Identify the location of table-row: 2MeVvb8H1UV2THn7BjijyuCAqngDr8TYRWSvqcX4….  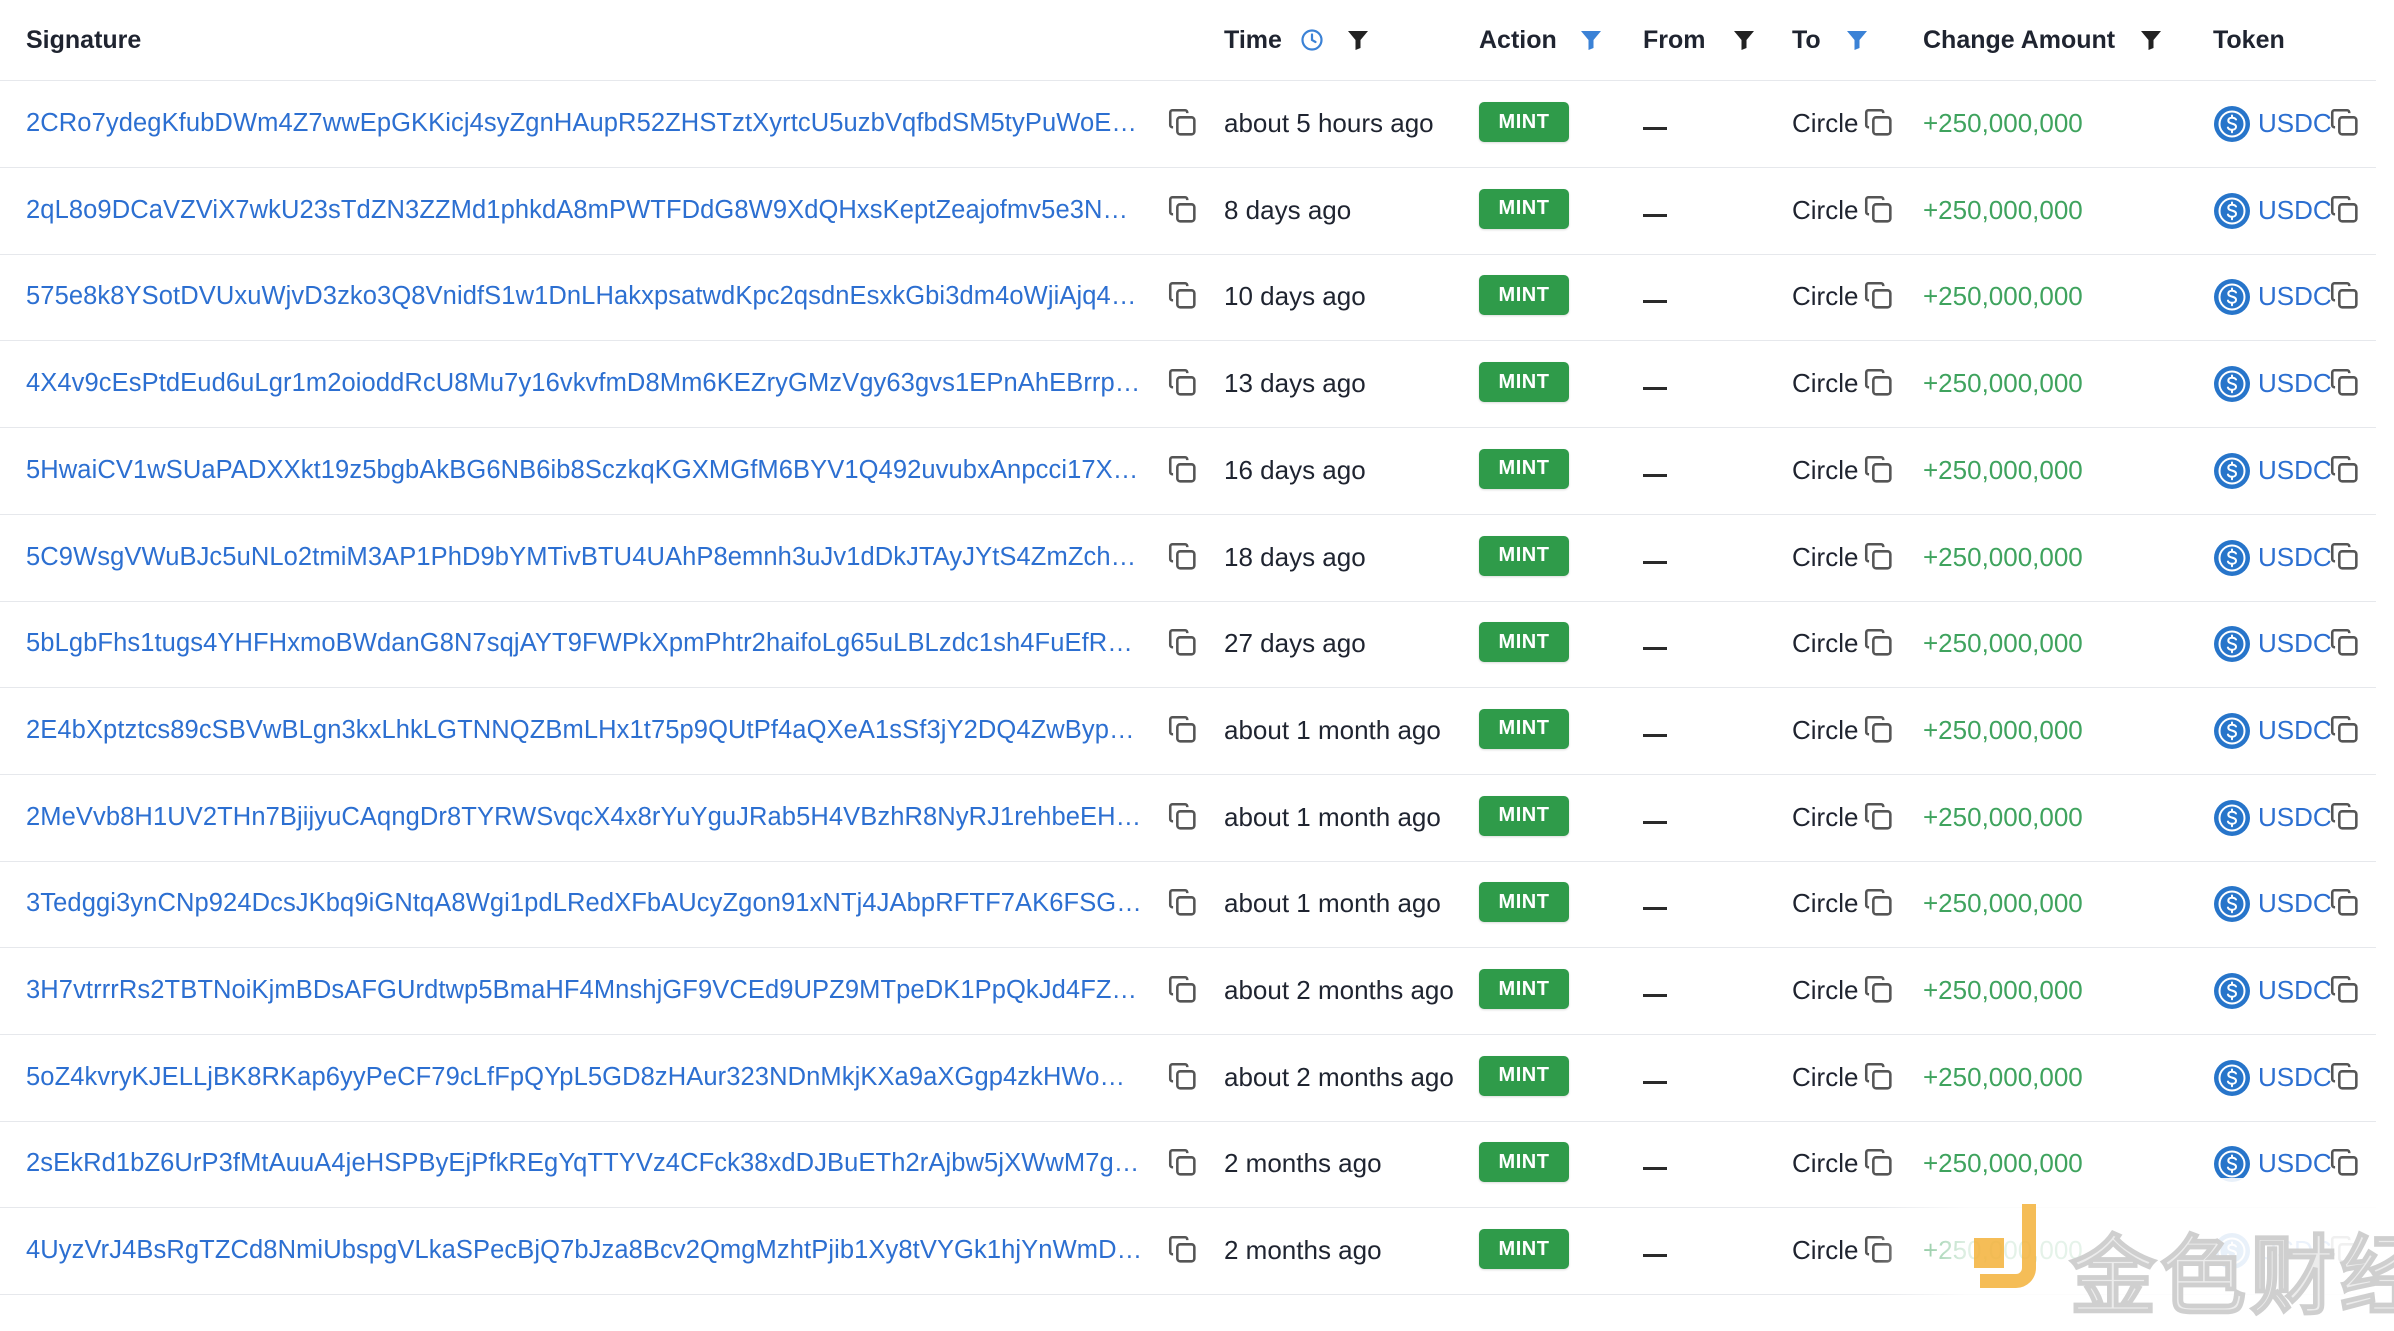
(1188, 818).